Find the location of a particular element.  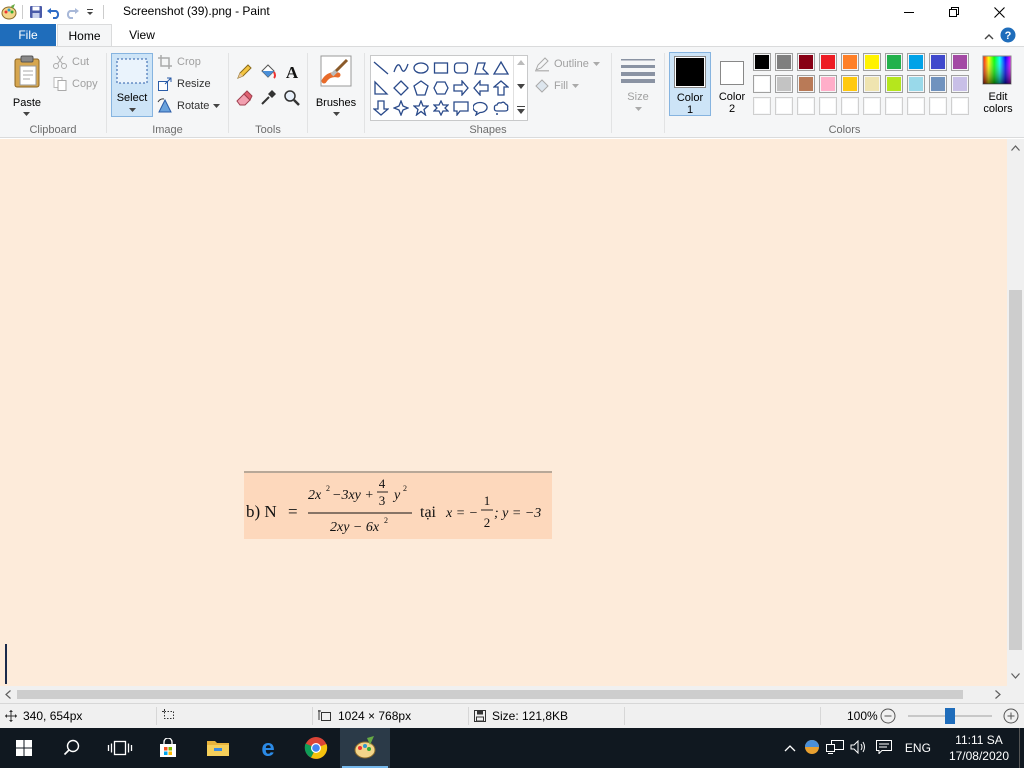

cut-button: Cut is located at coordinates (70, 62).